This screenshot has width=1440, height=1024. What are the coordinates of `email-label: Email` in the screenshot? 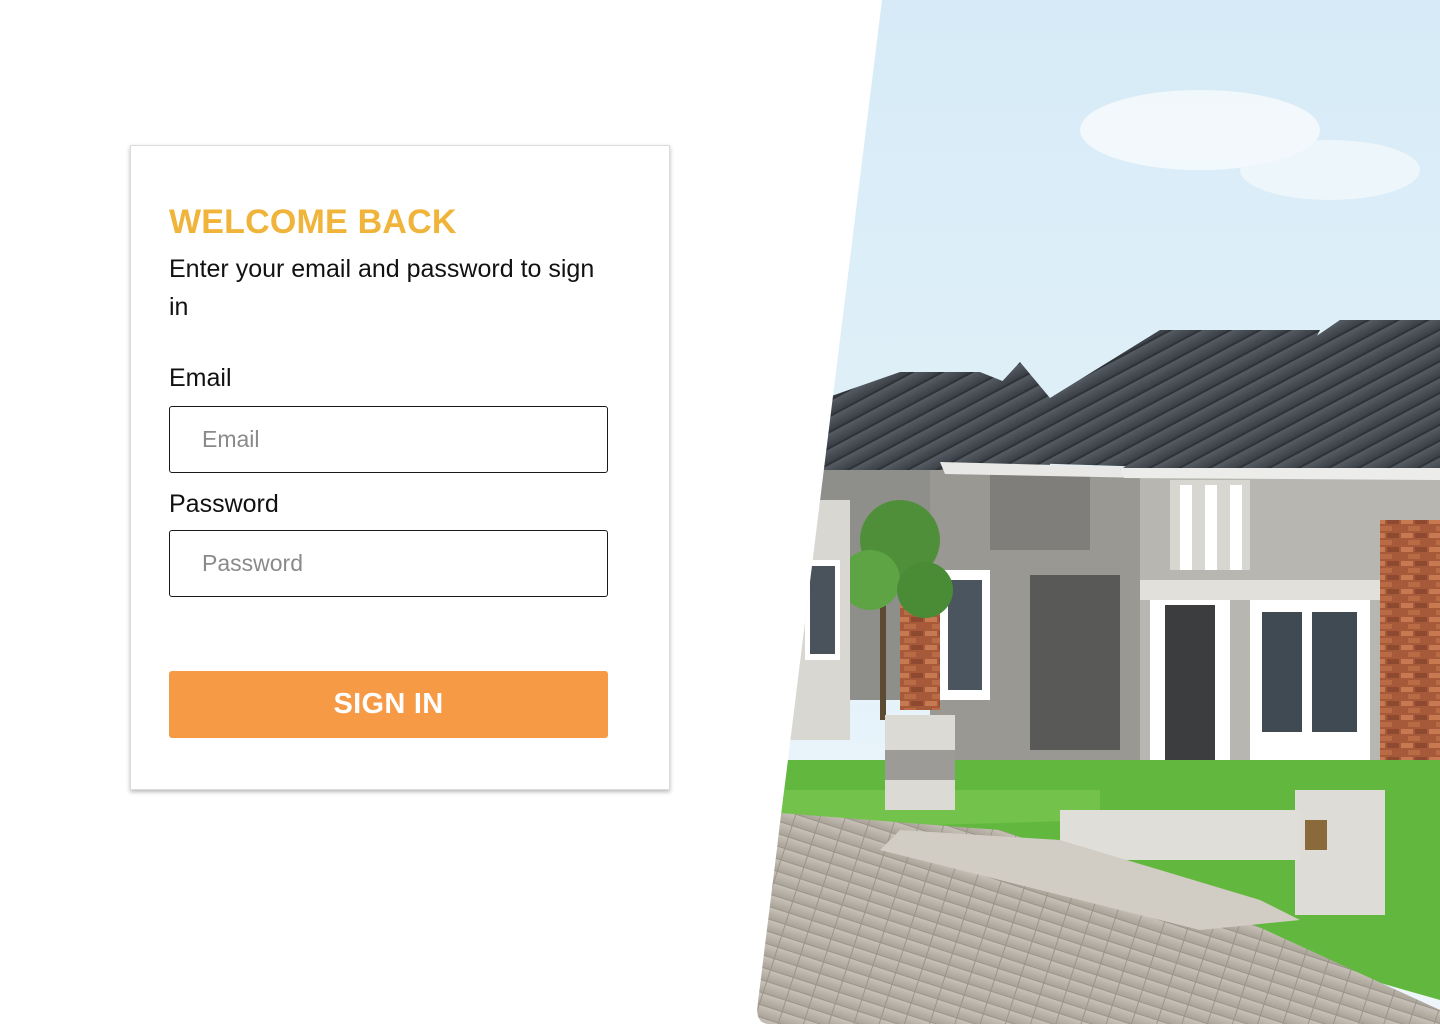 It's located at (200, 378).